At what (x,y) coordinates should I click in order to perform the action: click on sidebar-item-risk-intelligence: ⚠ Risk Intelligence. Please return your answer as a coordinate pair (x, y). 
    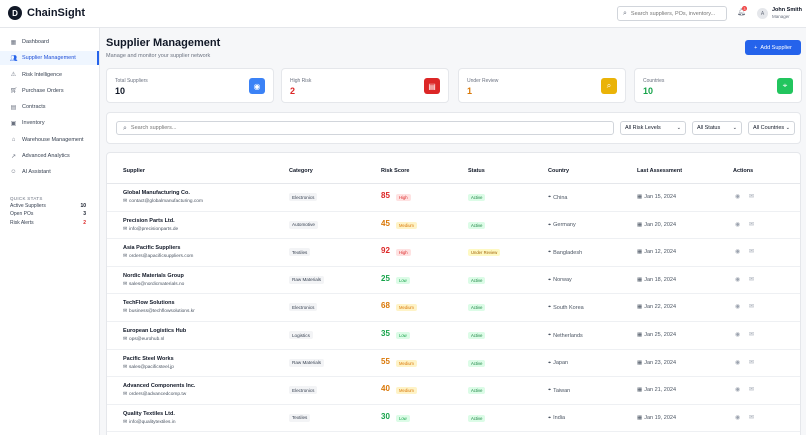
    Looking at the image, I should click on (49, 75).